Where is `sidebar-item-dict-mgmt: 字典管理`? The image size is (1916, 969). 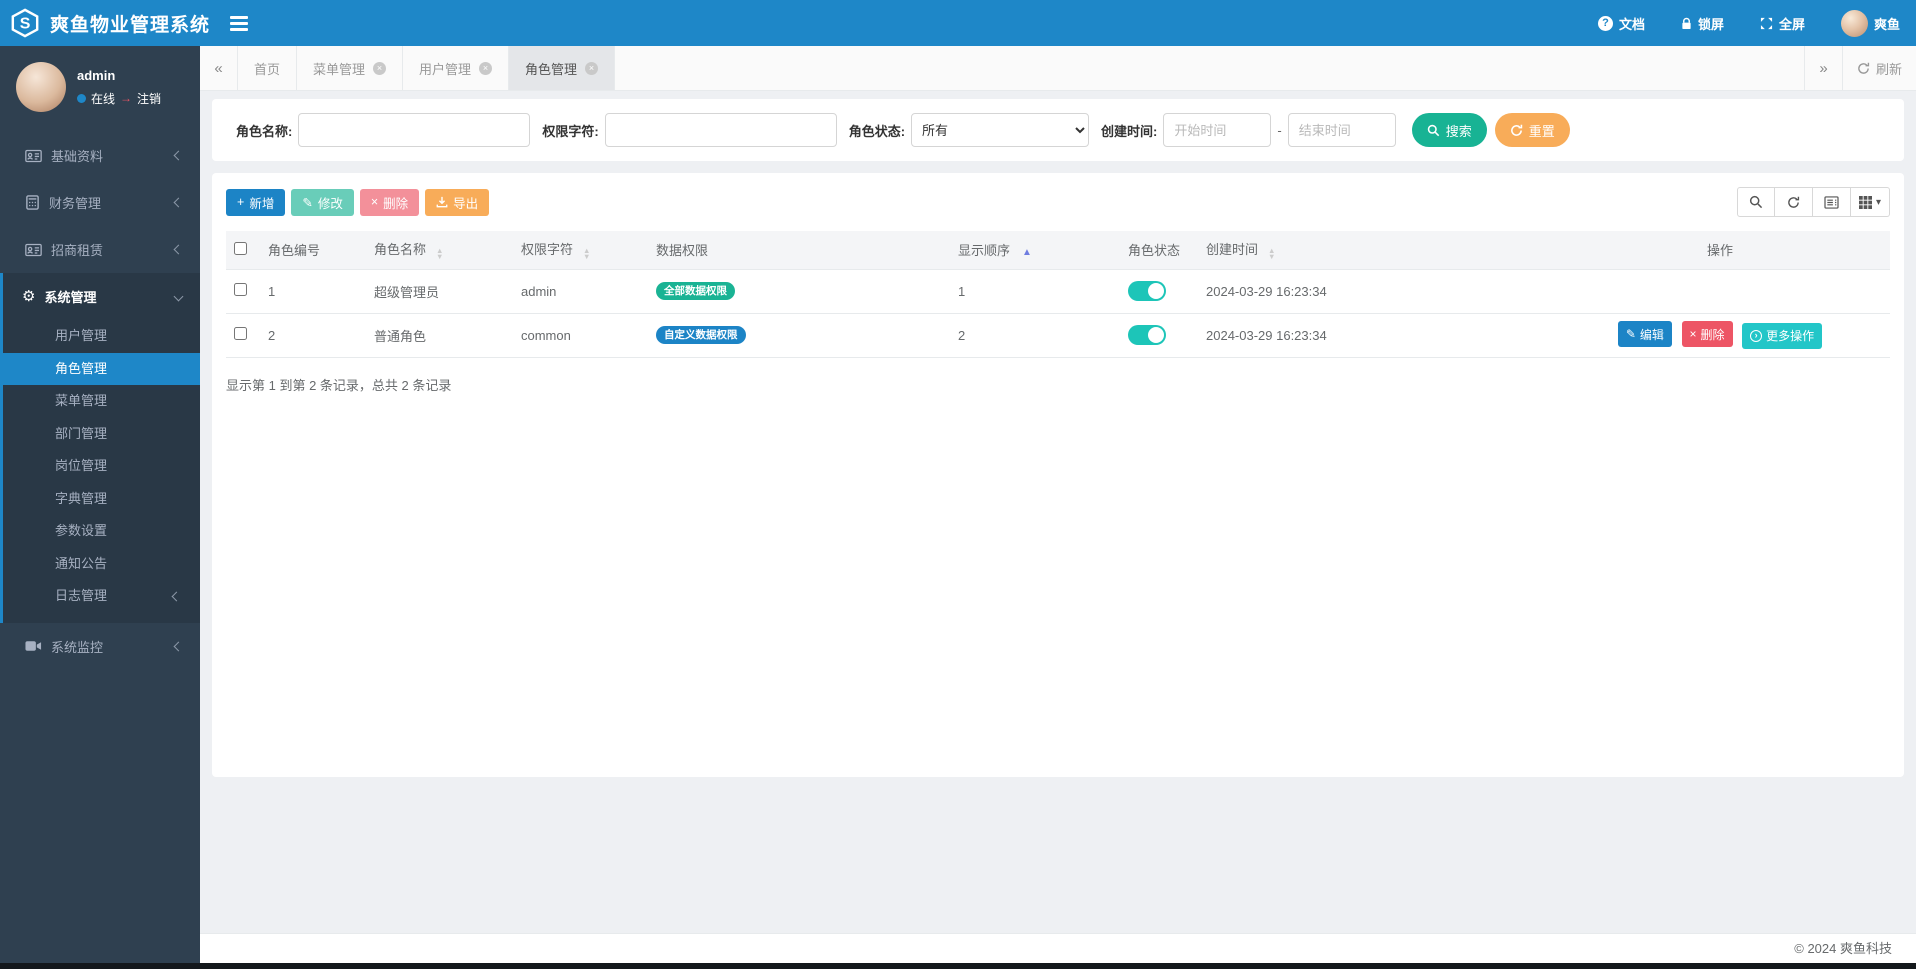 sidebar-item-dict-mgmt: 字典管理 is located at coordinates (101, 499).